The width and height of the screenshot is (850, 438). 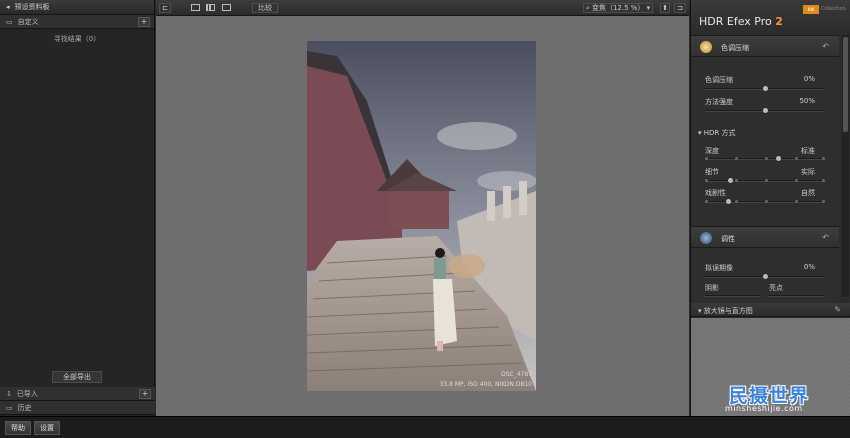 I want to click on toggle-right-panel-button: ⊐, so click(x=680, y=8).